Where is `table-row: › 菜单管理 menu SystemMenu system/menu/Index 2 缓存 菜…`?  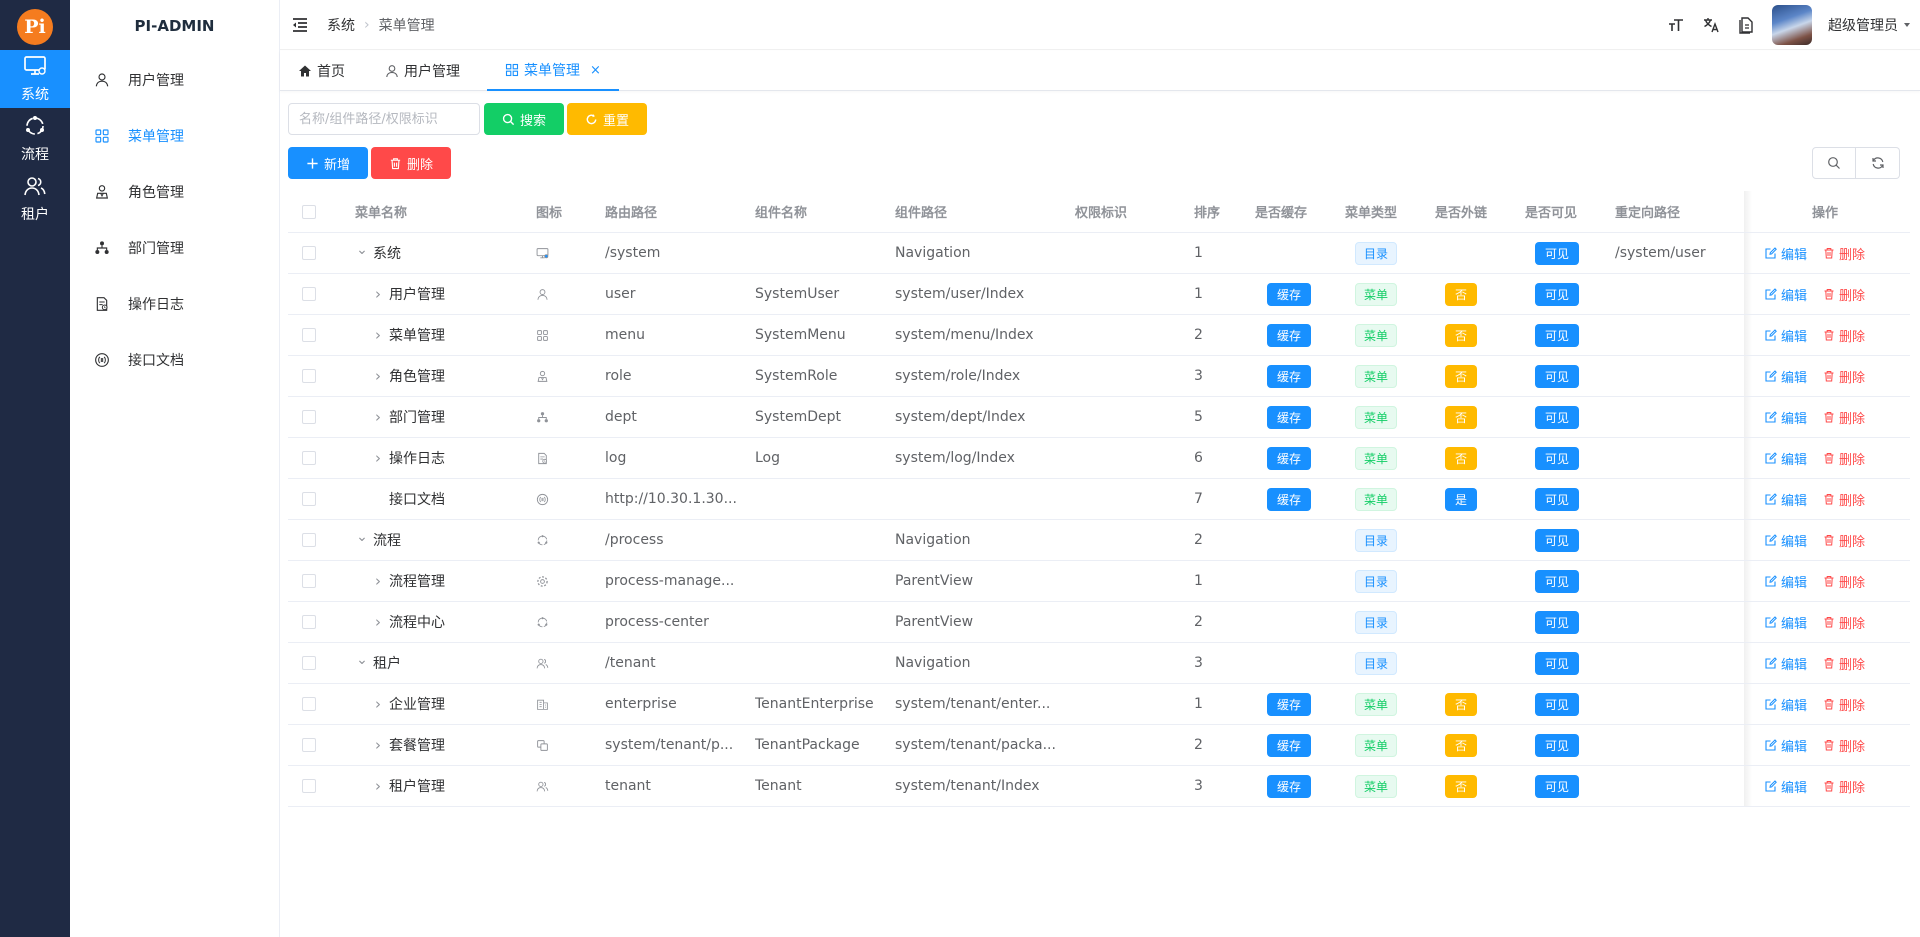 table-row: › 菜单管理 menu SystemMenu system/menu/Index 2 缓存 菜… is located at coordinates (1099, 335).